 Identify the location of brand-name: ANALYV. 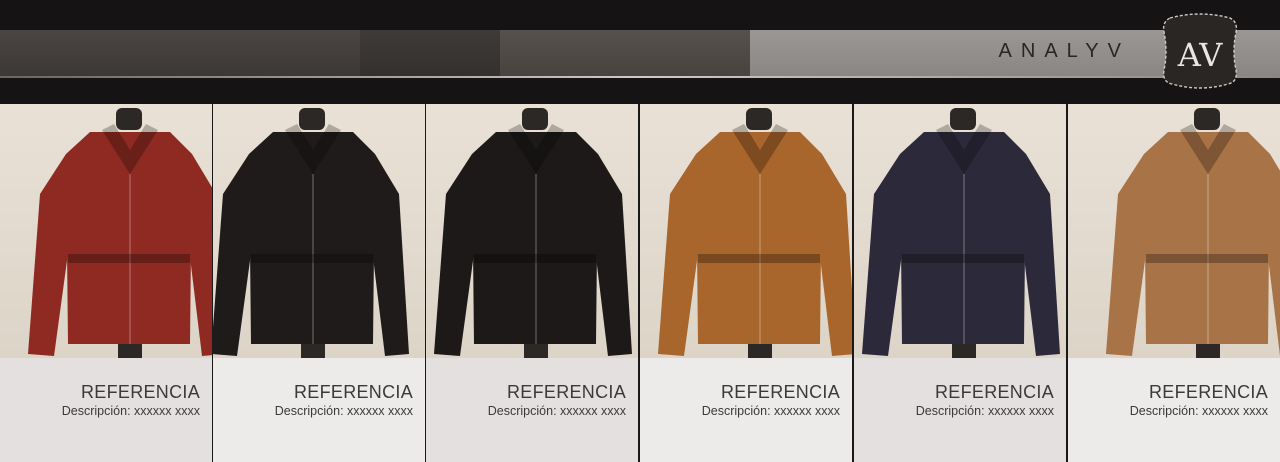
(1064, 51).